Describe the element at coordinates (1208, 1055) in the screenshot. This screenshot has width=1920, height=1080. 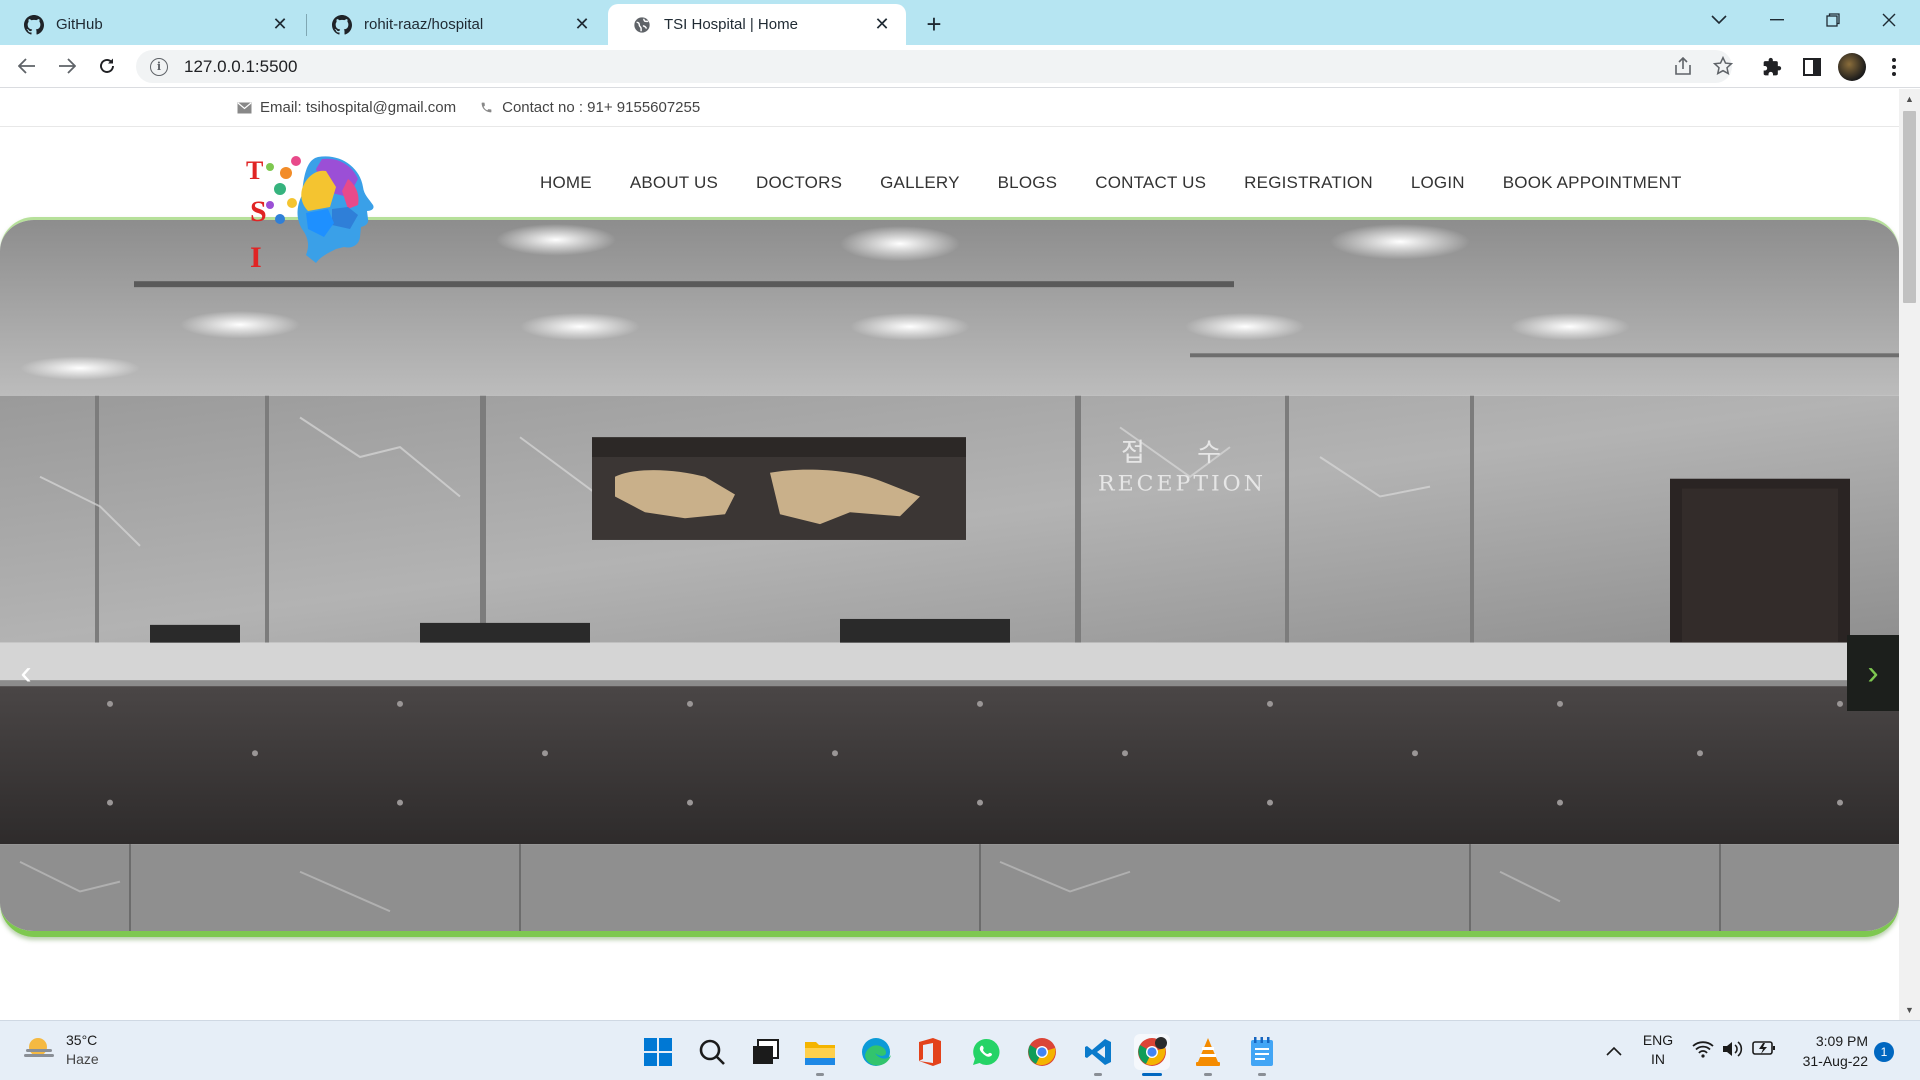
I see `vlc-icon` at that location.